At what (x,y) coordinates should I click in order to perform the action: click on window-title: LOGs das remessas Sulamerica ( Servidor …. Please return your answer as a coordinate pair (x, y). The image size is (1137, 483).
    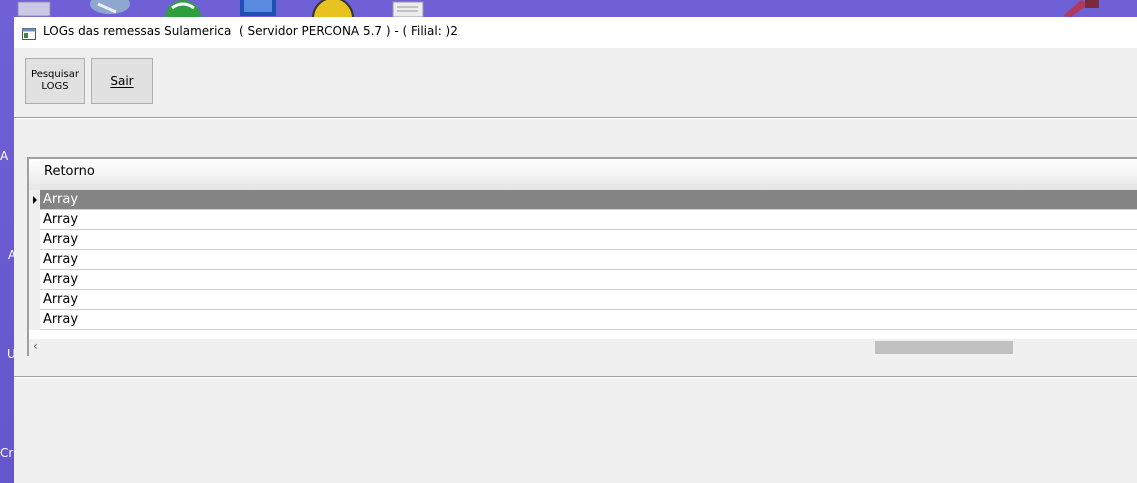
    Looking at the image, I should click on (250, 31).